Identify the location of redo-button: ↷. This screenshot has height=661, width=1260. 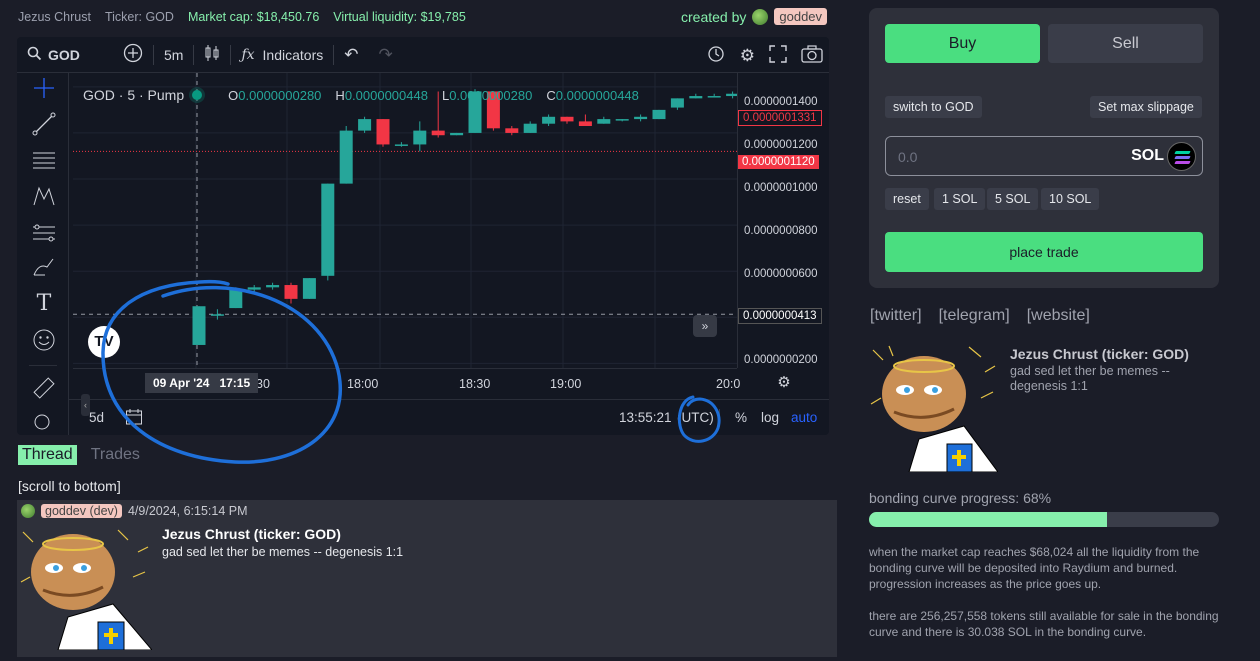
(385, 55).